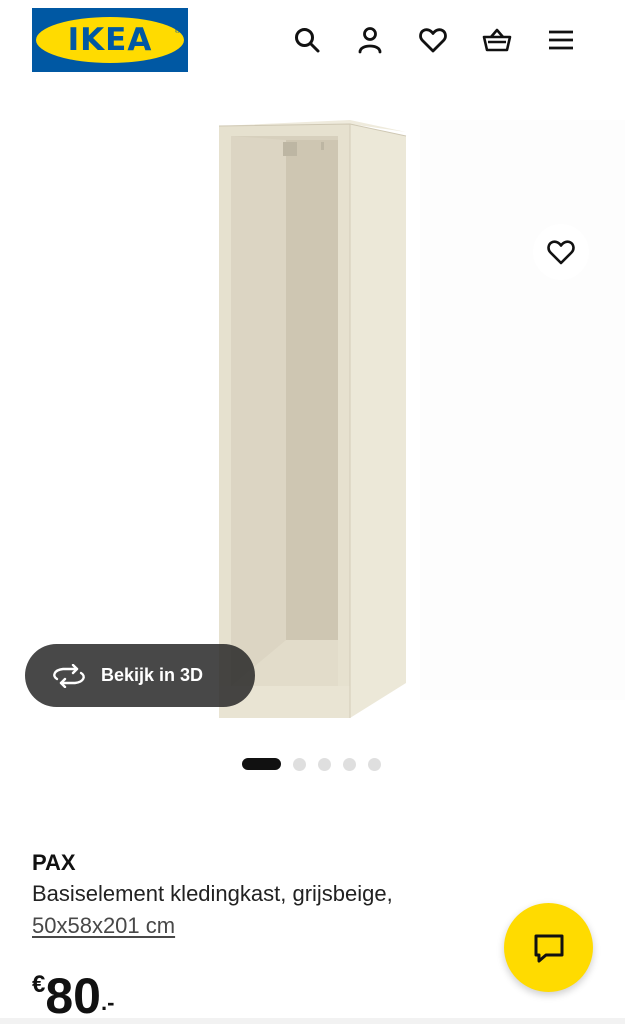  I want to click on product-description: Basiselement kledingkast, grijsbeige,, so click(212, 893).